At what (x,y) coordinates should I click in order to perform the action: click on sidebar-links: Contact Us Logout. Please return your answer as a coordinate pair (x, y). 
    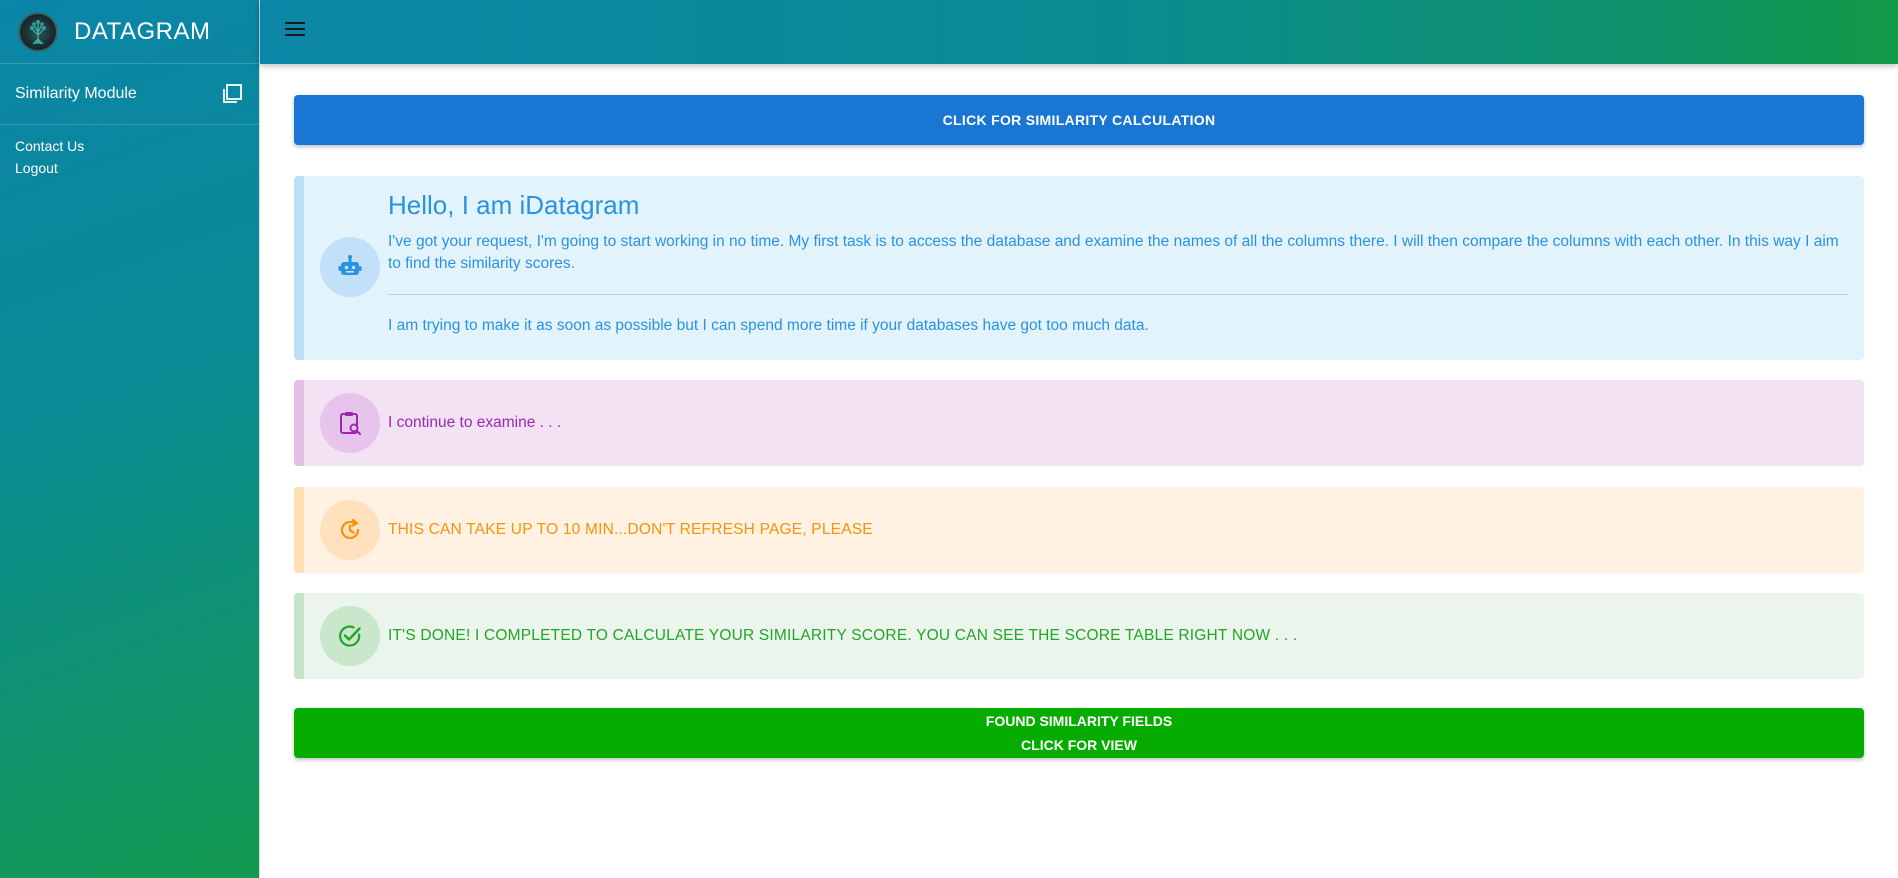
    Looking at the image, I should click on (129, 152).